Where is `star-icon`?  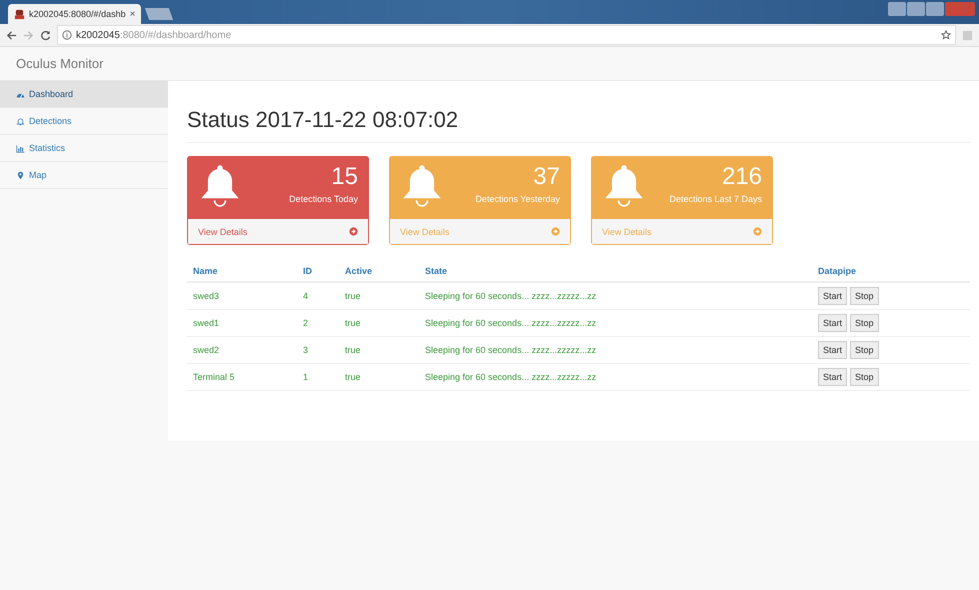 star-icon is located at coordinates (946, 35).